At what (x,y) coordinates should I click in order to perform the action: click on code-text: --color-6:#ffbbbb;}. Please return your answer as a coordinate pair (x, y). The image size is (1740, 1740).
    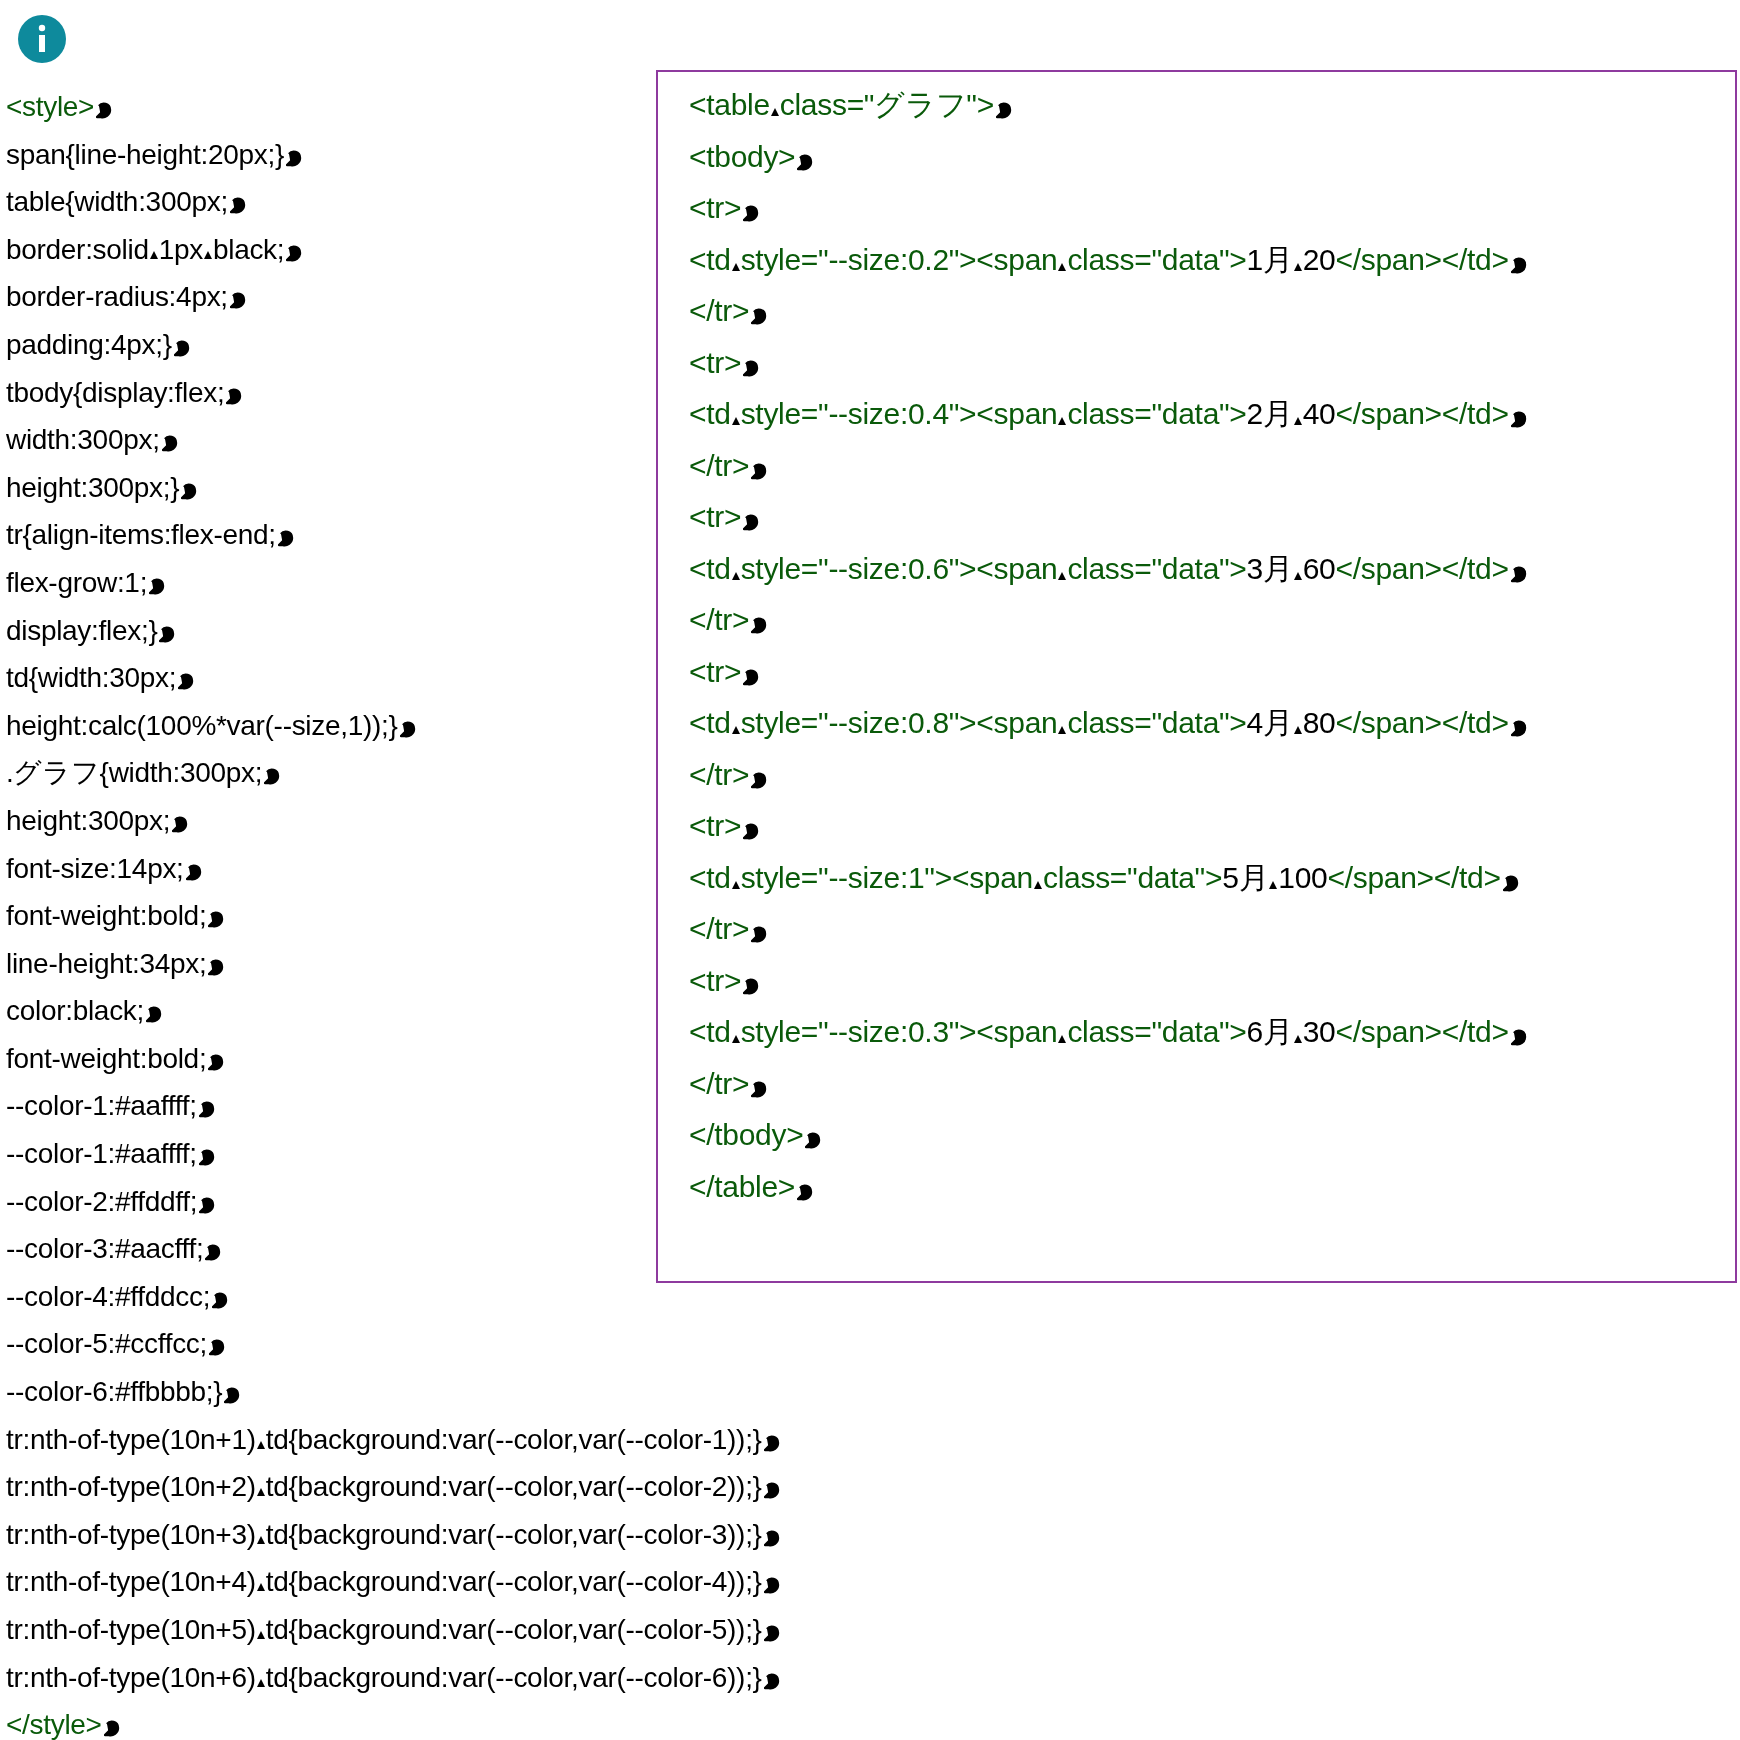
    Looking at the image, I should click on (114, 1392).